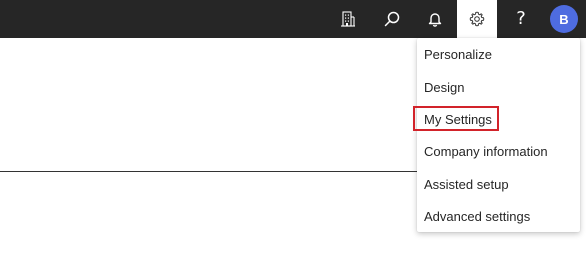  I want to click on menu-item-label: Assisted setup, so click(466, 184).